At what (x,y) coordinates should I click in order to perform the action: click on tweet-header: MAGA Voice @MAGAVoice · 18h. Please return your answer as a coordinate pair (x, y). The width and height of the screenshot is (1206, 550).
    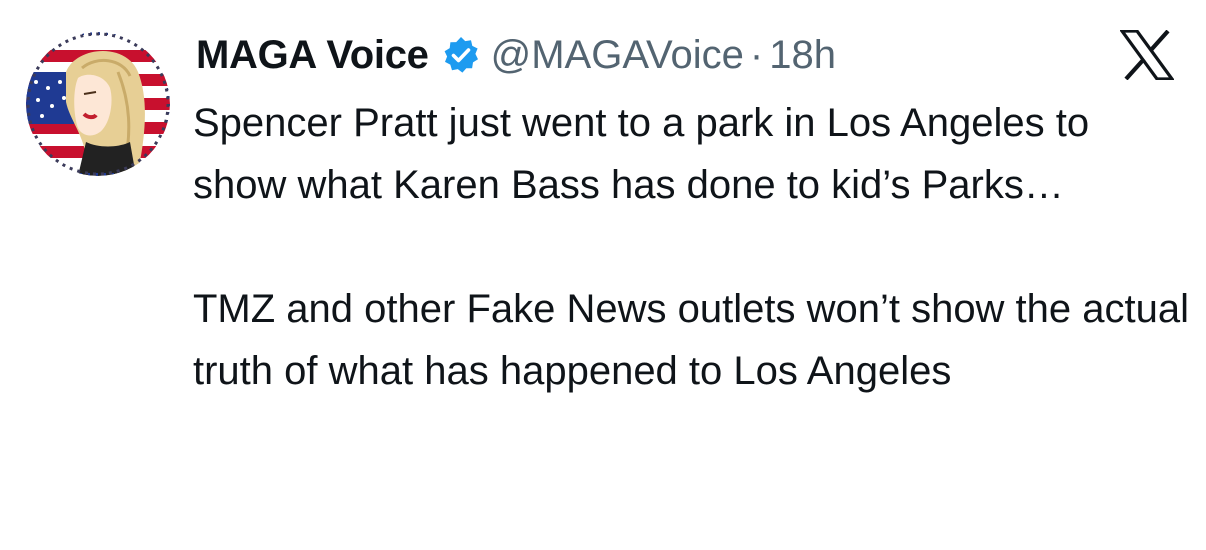
    Looking at the image, I should click on (516, 55).